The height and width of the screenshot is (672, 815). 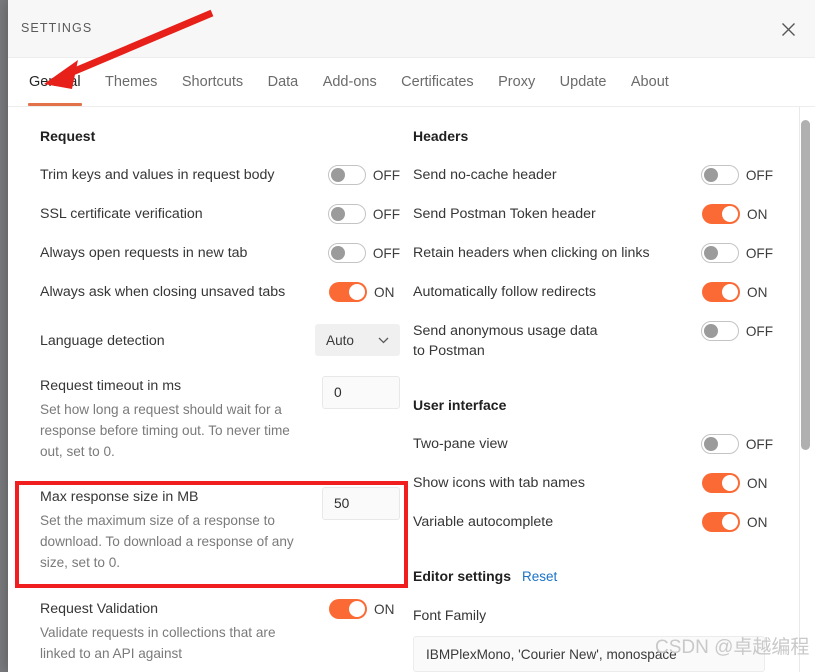 I want to click on tab-label: Themes, so click(x=131, y=82).